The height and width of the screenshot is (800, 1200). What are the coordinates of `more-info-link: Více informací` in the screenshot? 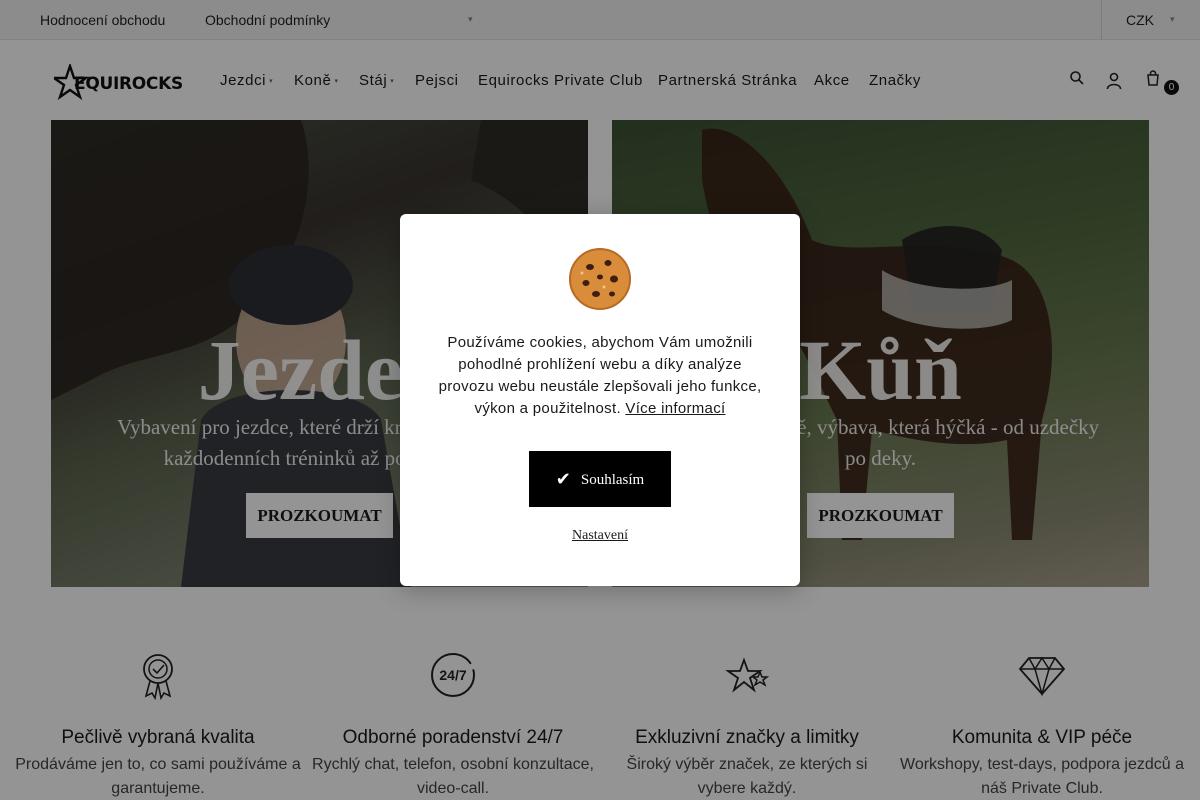 It's located at (675, 408).